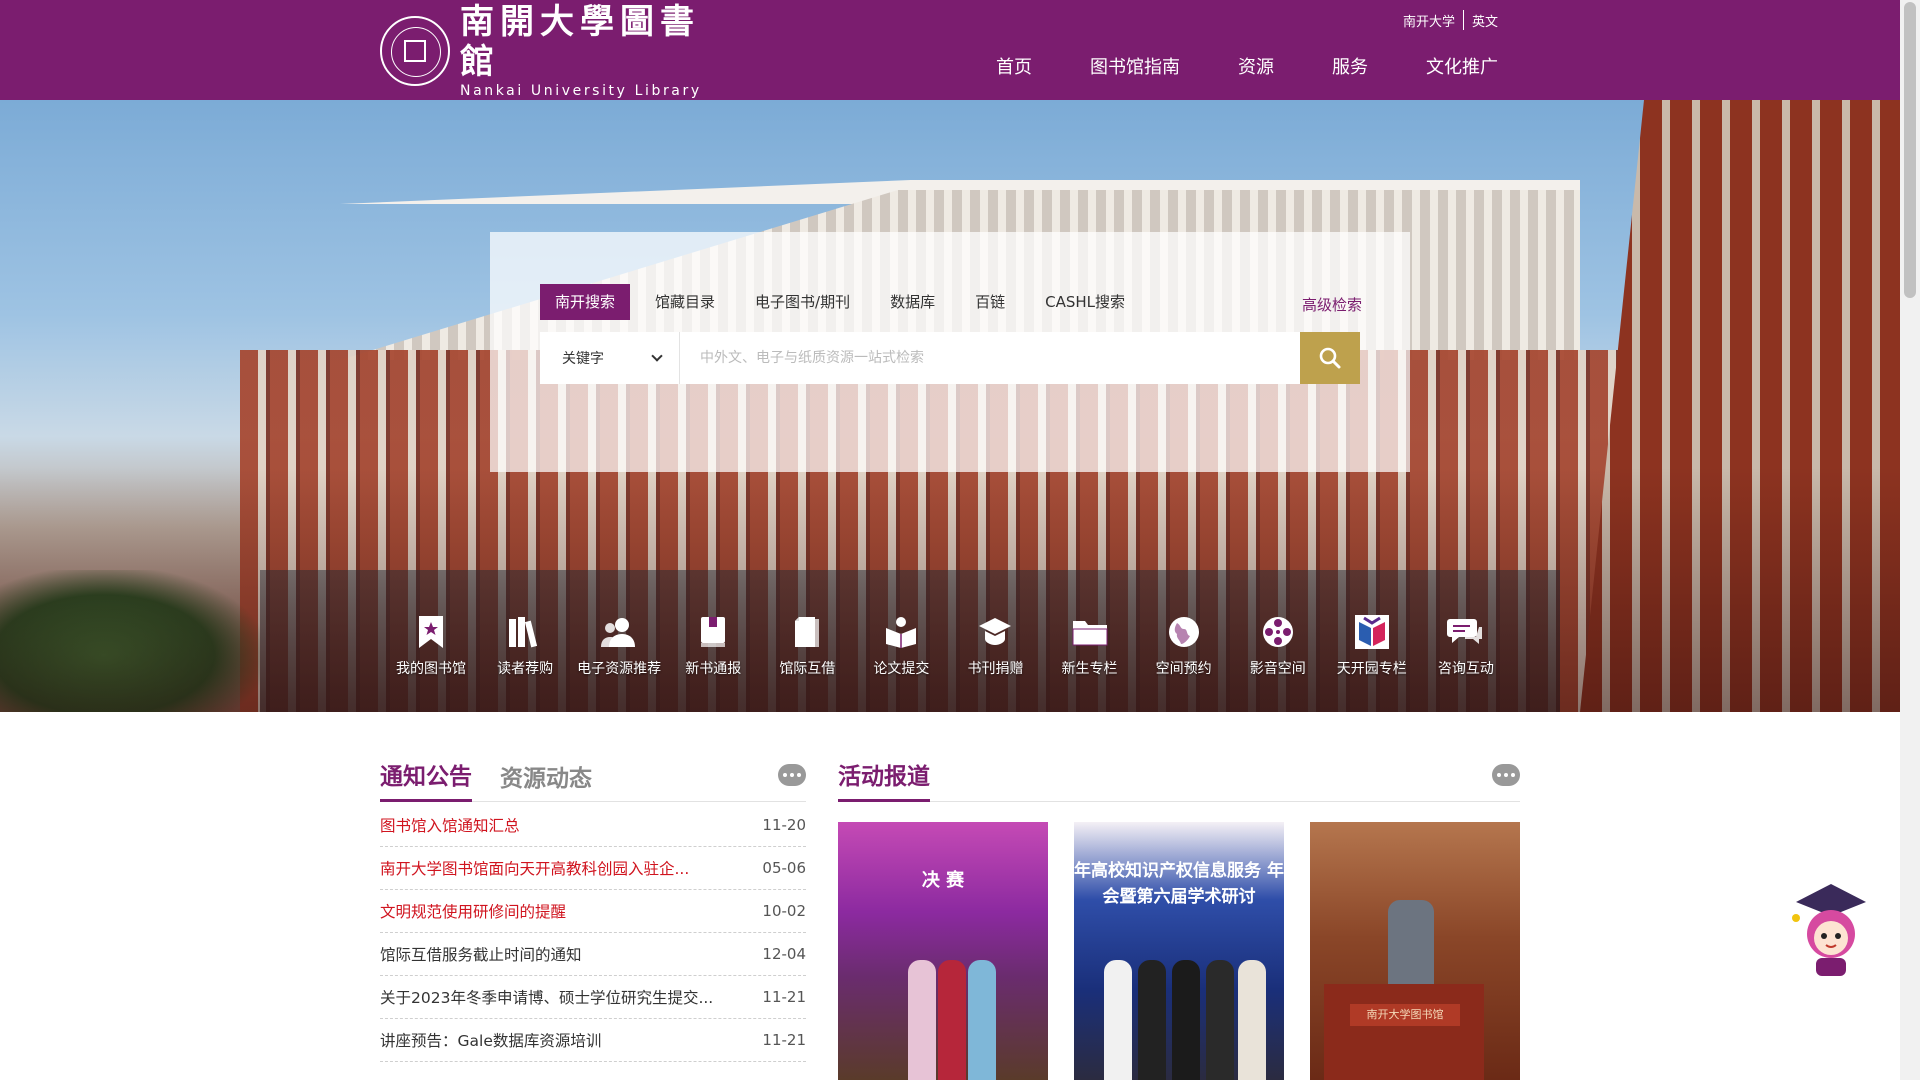 This screenshot has width=1920, height=1080. What do you see at coordinates (1277, 632) in the screenshot?
I see `film-reel-icon` at bounding box center [1277, 632].